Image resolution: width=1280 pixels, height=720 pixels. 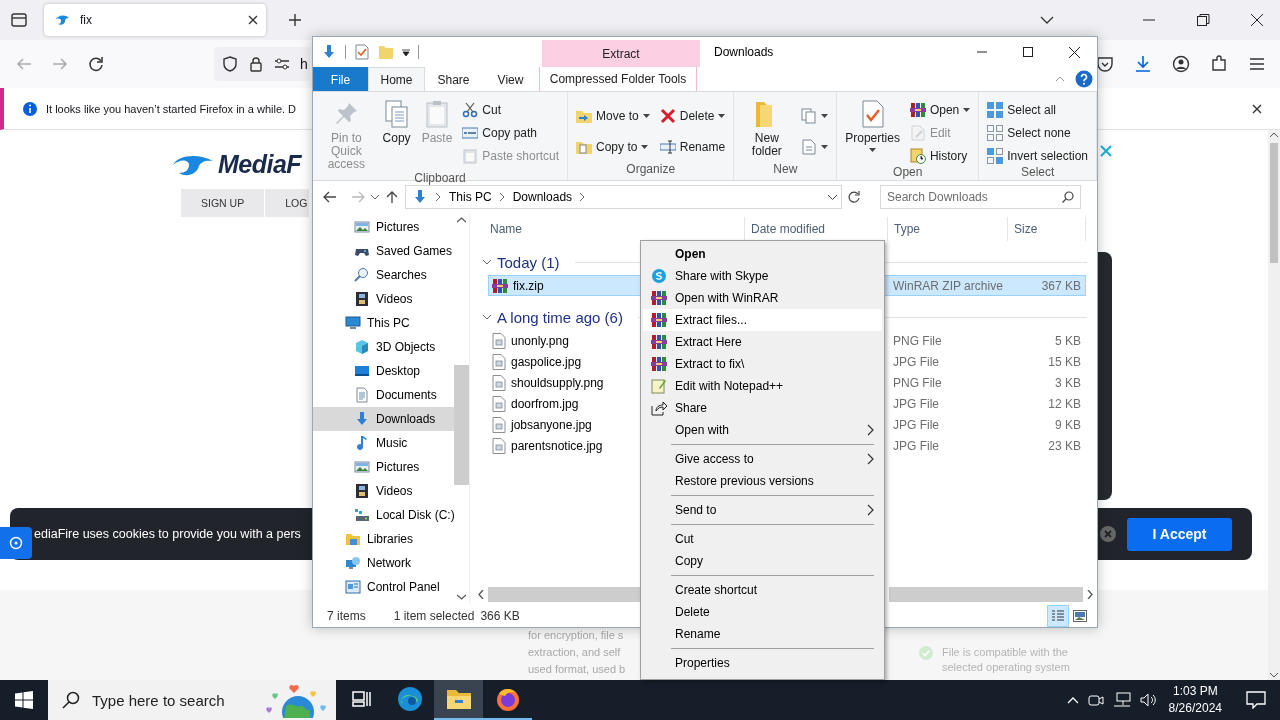 I want to click on menu-item: Create shortcut, so click(x=762, y=590).